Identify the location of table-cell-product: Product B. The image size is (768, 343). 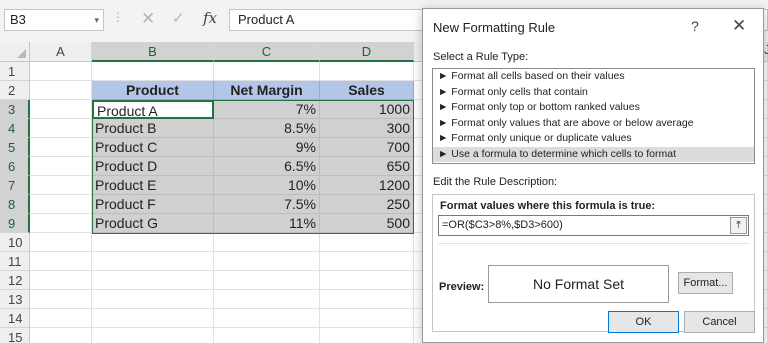
(153, 128).